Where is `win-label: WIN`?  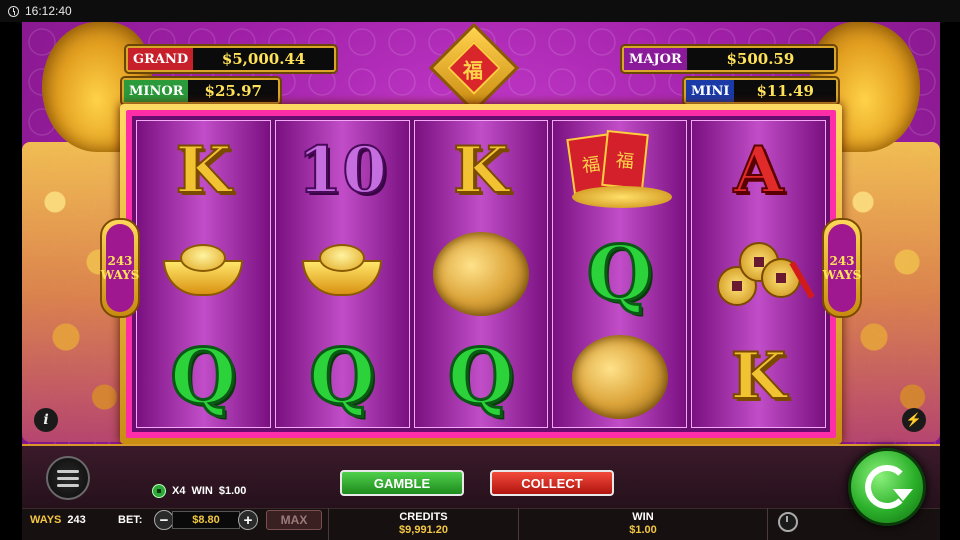 win-label: WIN is located at coordinates (202, 491).